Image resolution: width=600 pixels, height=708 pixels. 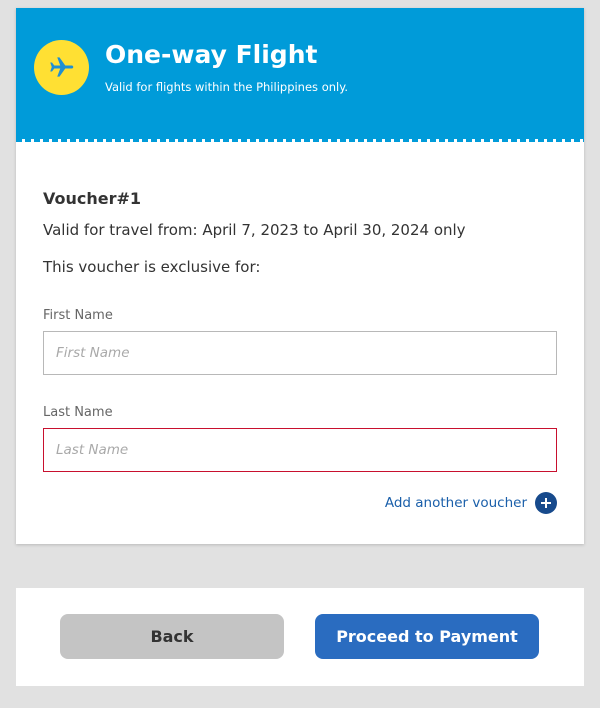 I want to click on last-name-input, so click(x=300, y=450).